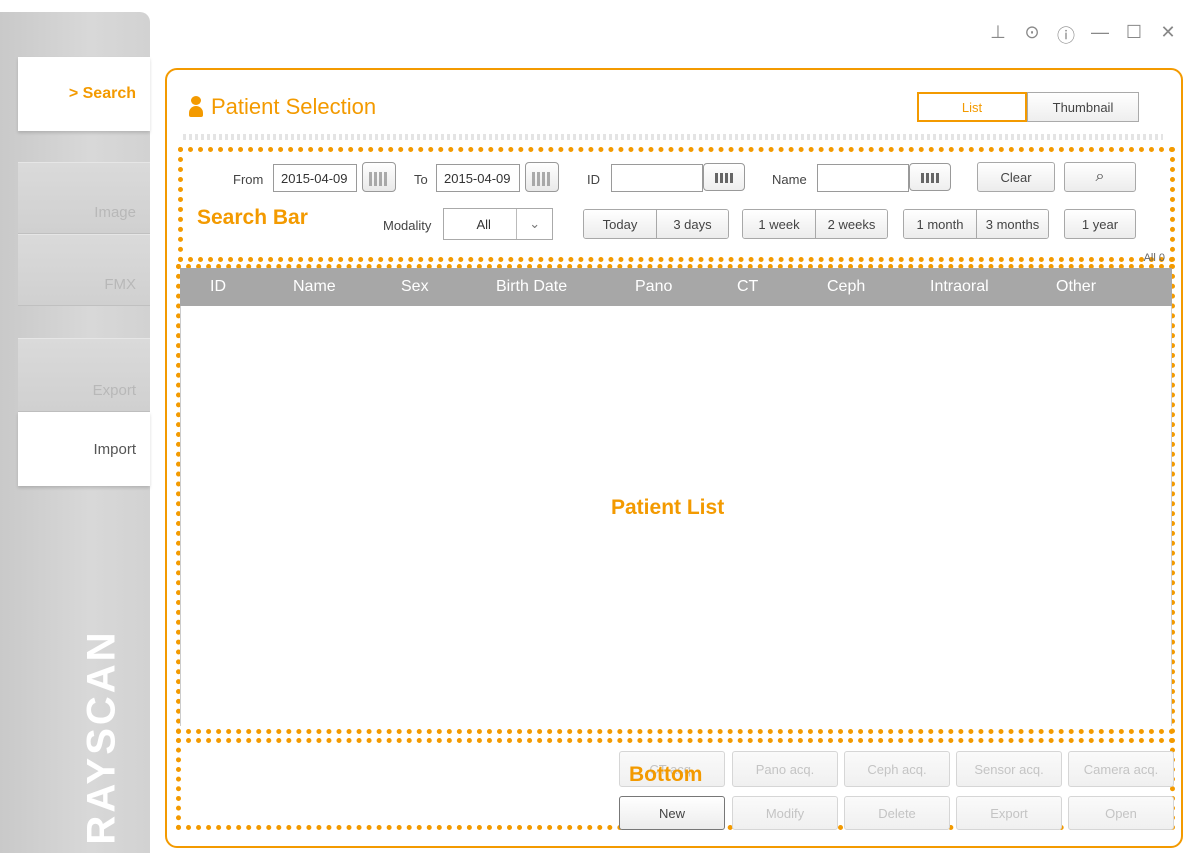 The height and width of the screenshot is (853, 1192). What do you see at coordinates (218, 287) in the screenshot?
I see `column-header-id: ID` at bounding box center [218, 287].